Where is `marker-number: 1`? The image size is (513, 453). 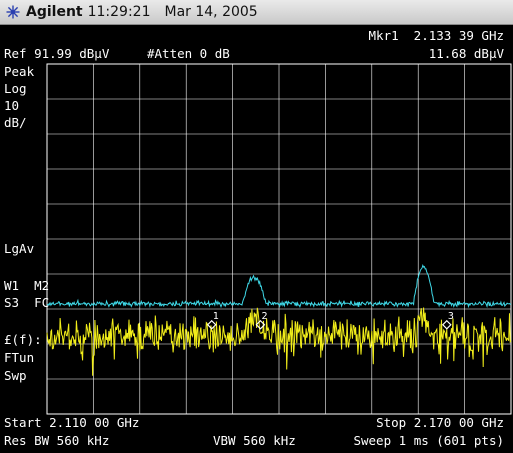 marker-number: 1 is located at coordinates (216, 316).